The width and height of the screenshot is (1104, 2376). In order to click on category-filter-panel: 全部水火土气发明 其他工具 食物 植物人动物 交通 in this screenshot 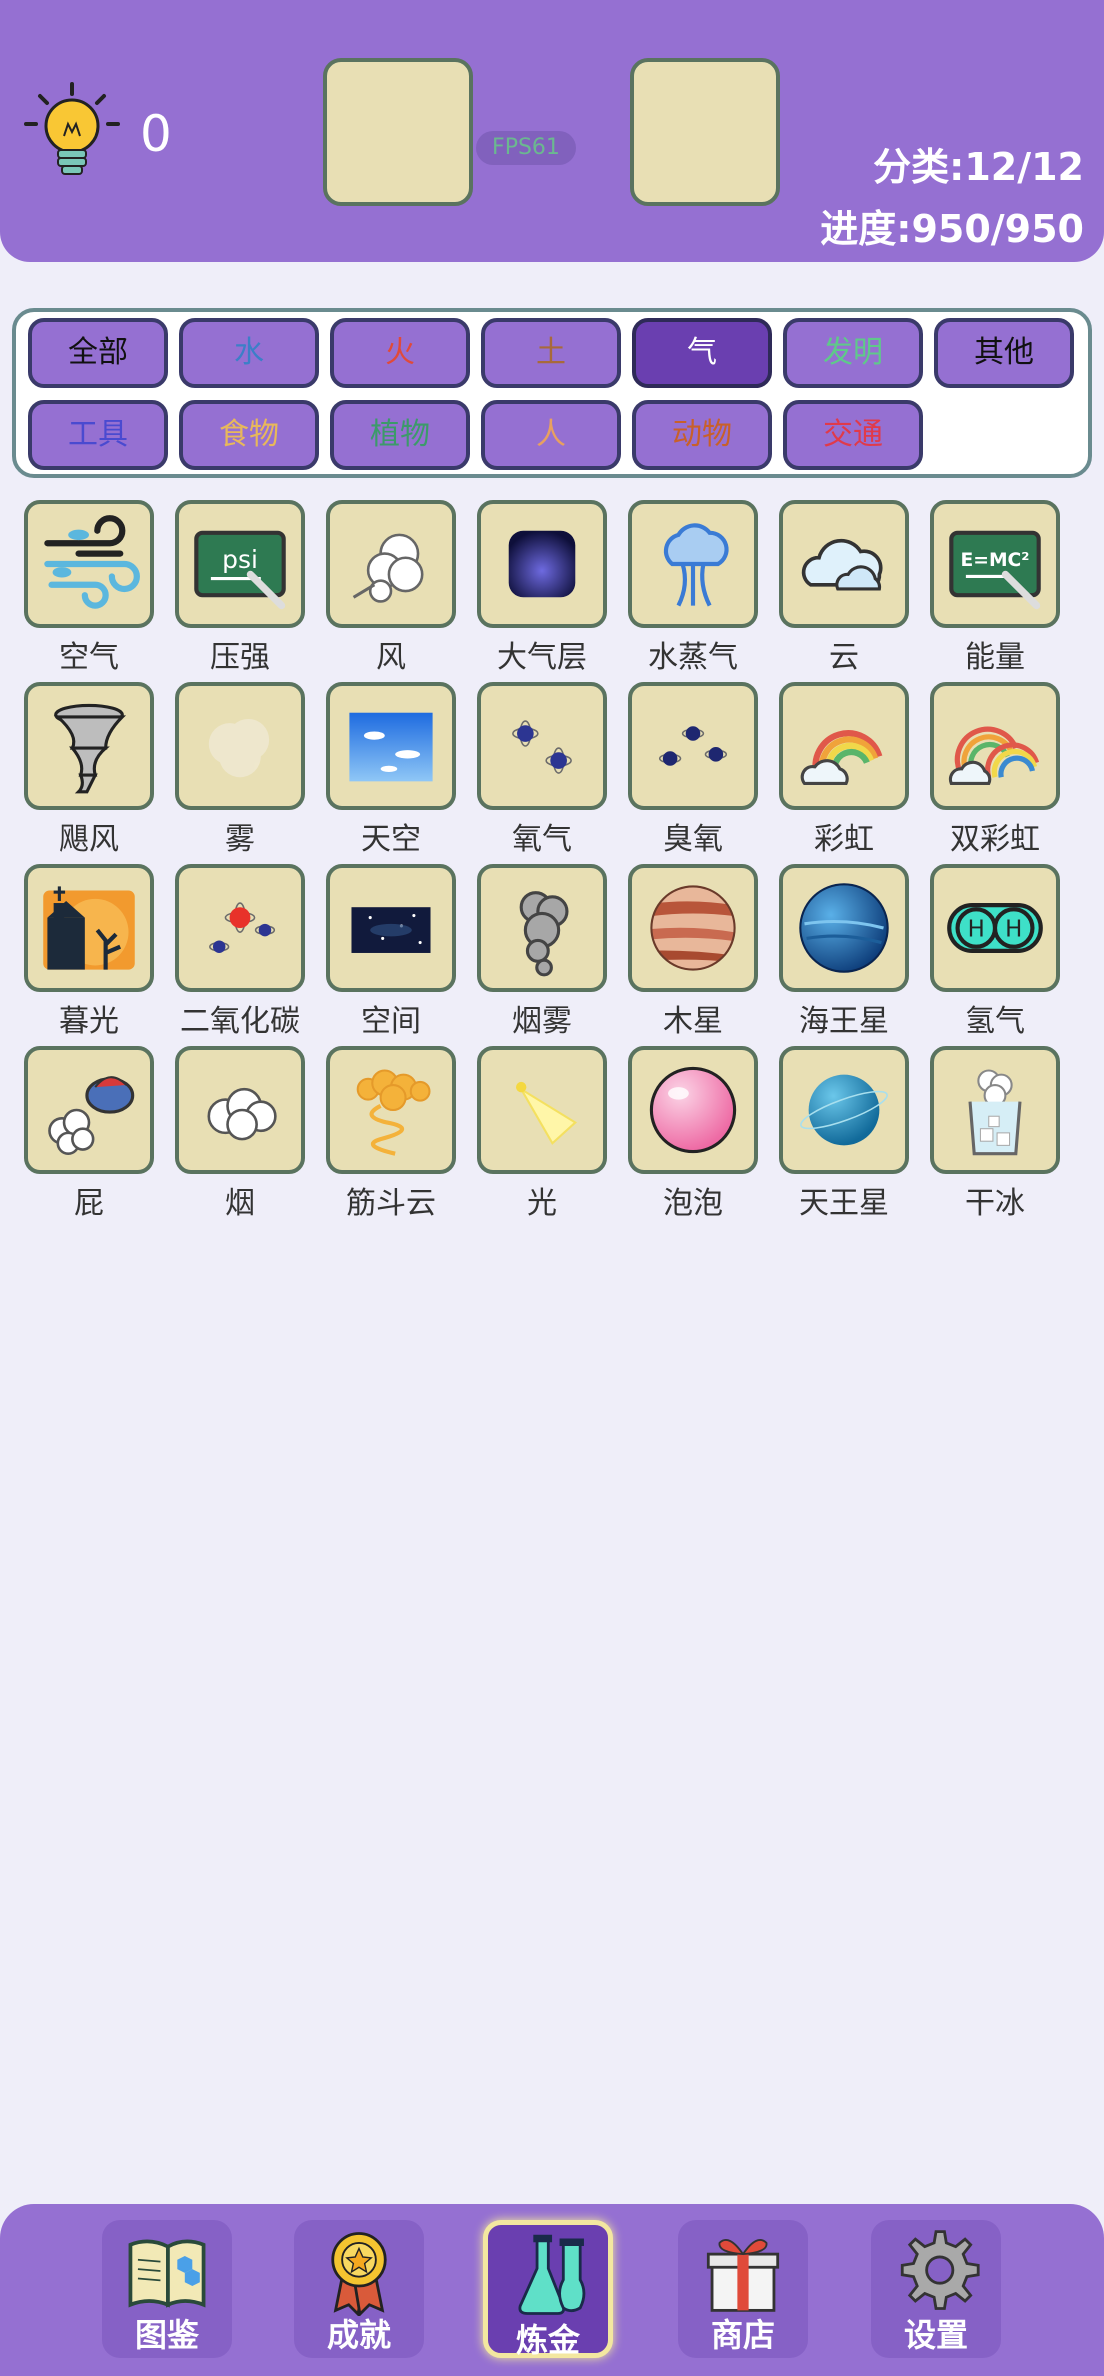, I will do `click(552, 393)`.